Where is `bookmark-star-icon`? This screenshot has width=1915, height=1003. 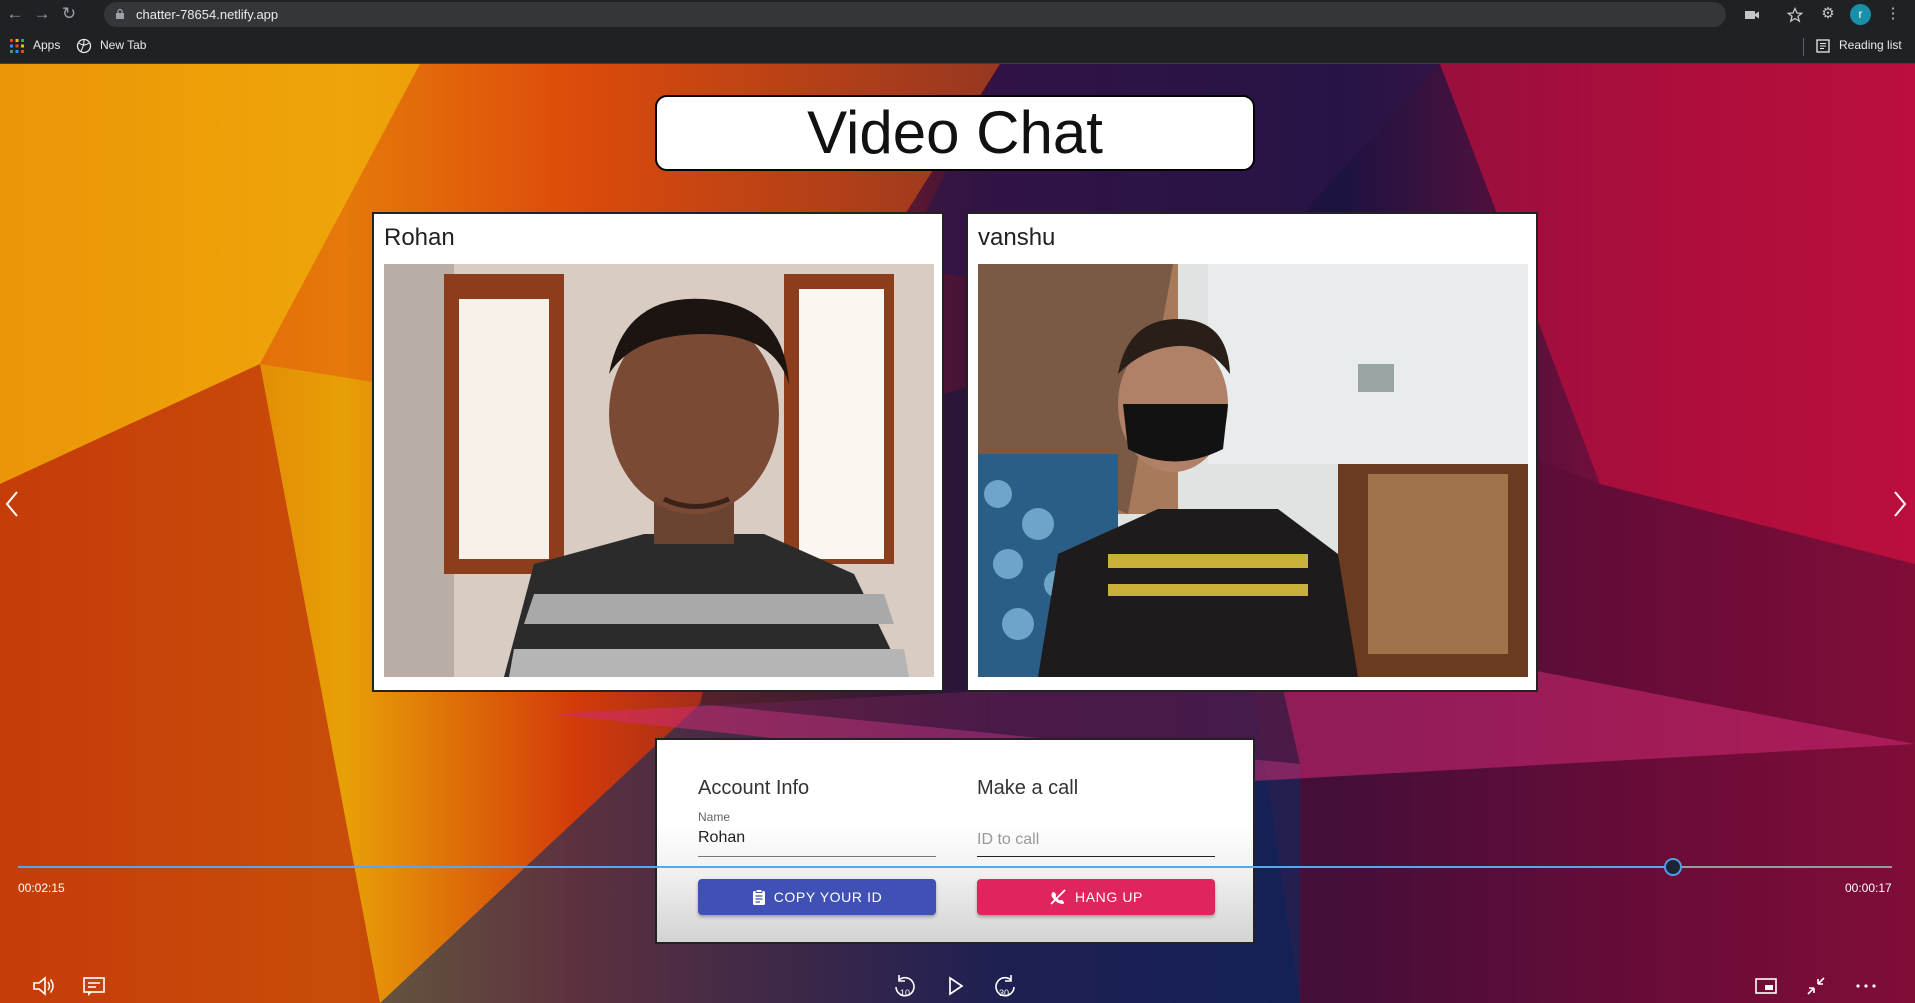 bookmark-star-icon is located at coordinates (1795, 15).